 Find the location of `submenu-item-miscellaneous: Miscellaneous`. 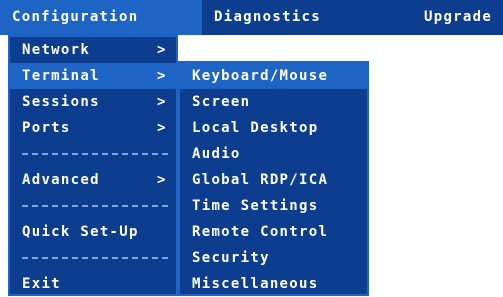

submenu-item-miscellaneous: Miscellaneous is located at coordinates (273, 284).